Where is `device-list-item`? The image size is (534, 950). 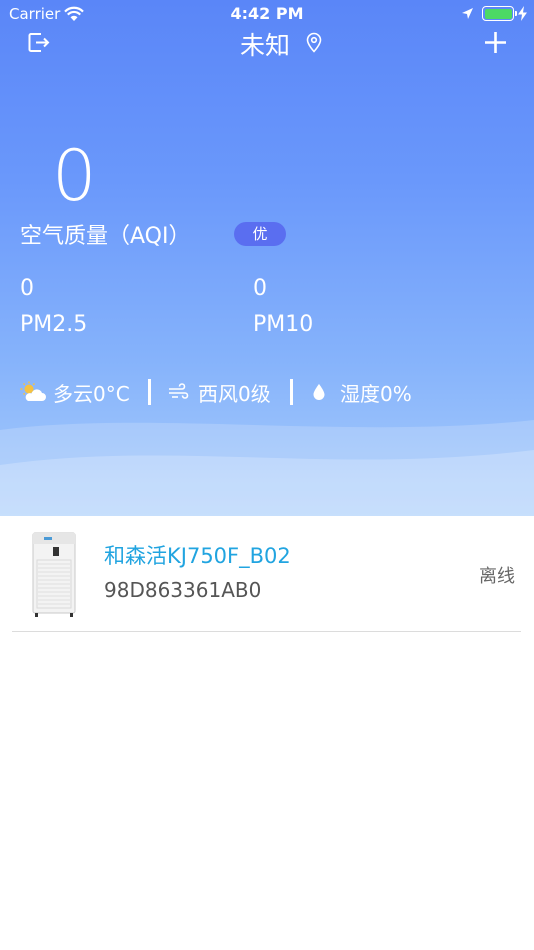
device-list-item is located at coordinates (267, 574).